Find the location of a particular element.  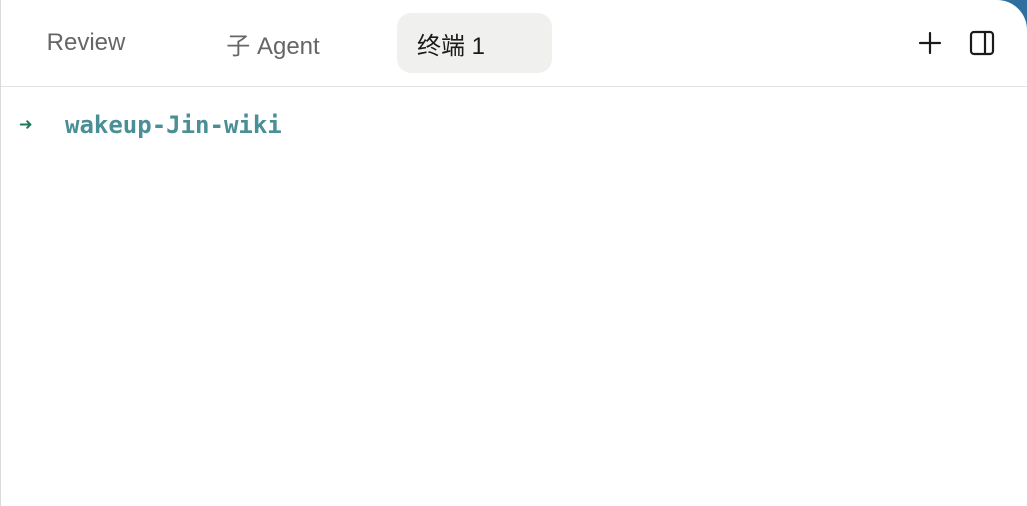

split-panel-icon is located at coordinates (982, 43).